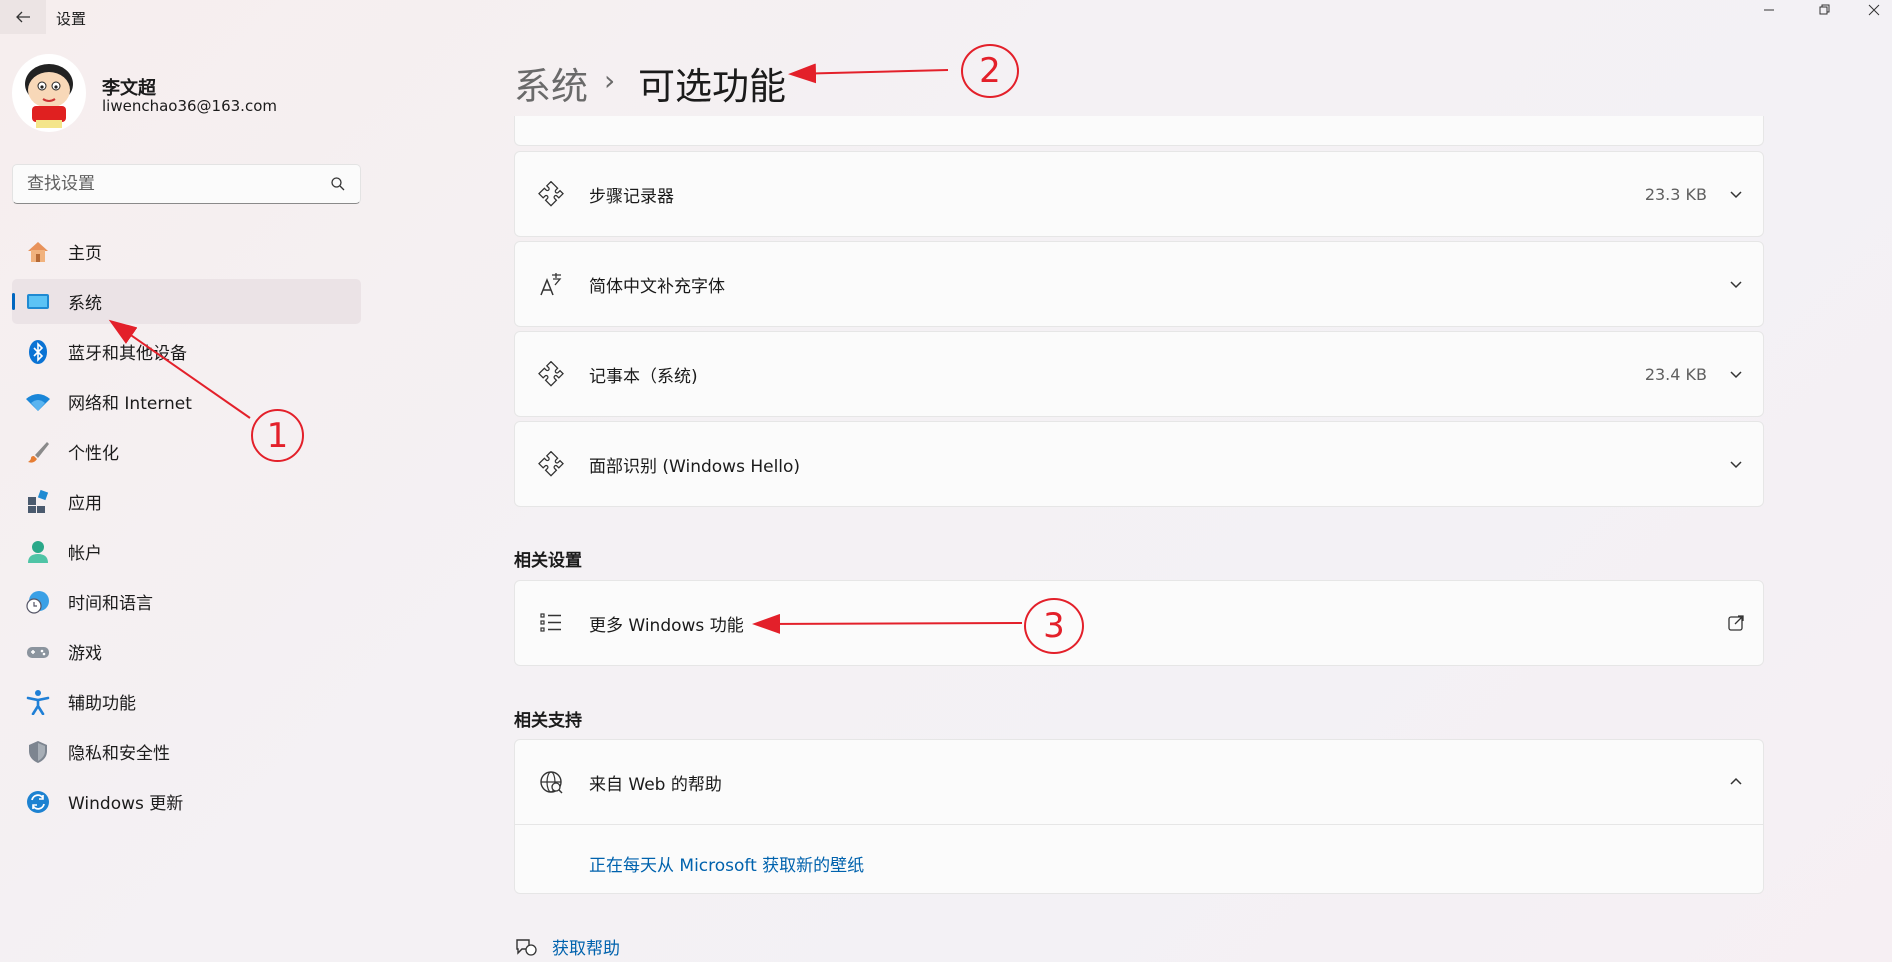  I want to click on annotation-circle-1: 1, so click(277, 435).